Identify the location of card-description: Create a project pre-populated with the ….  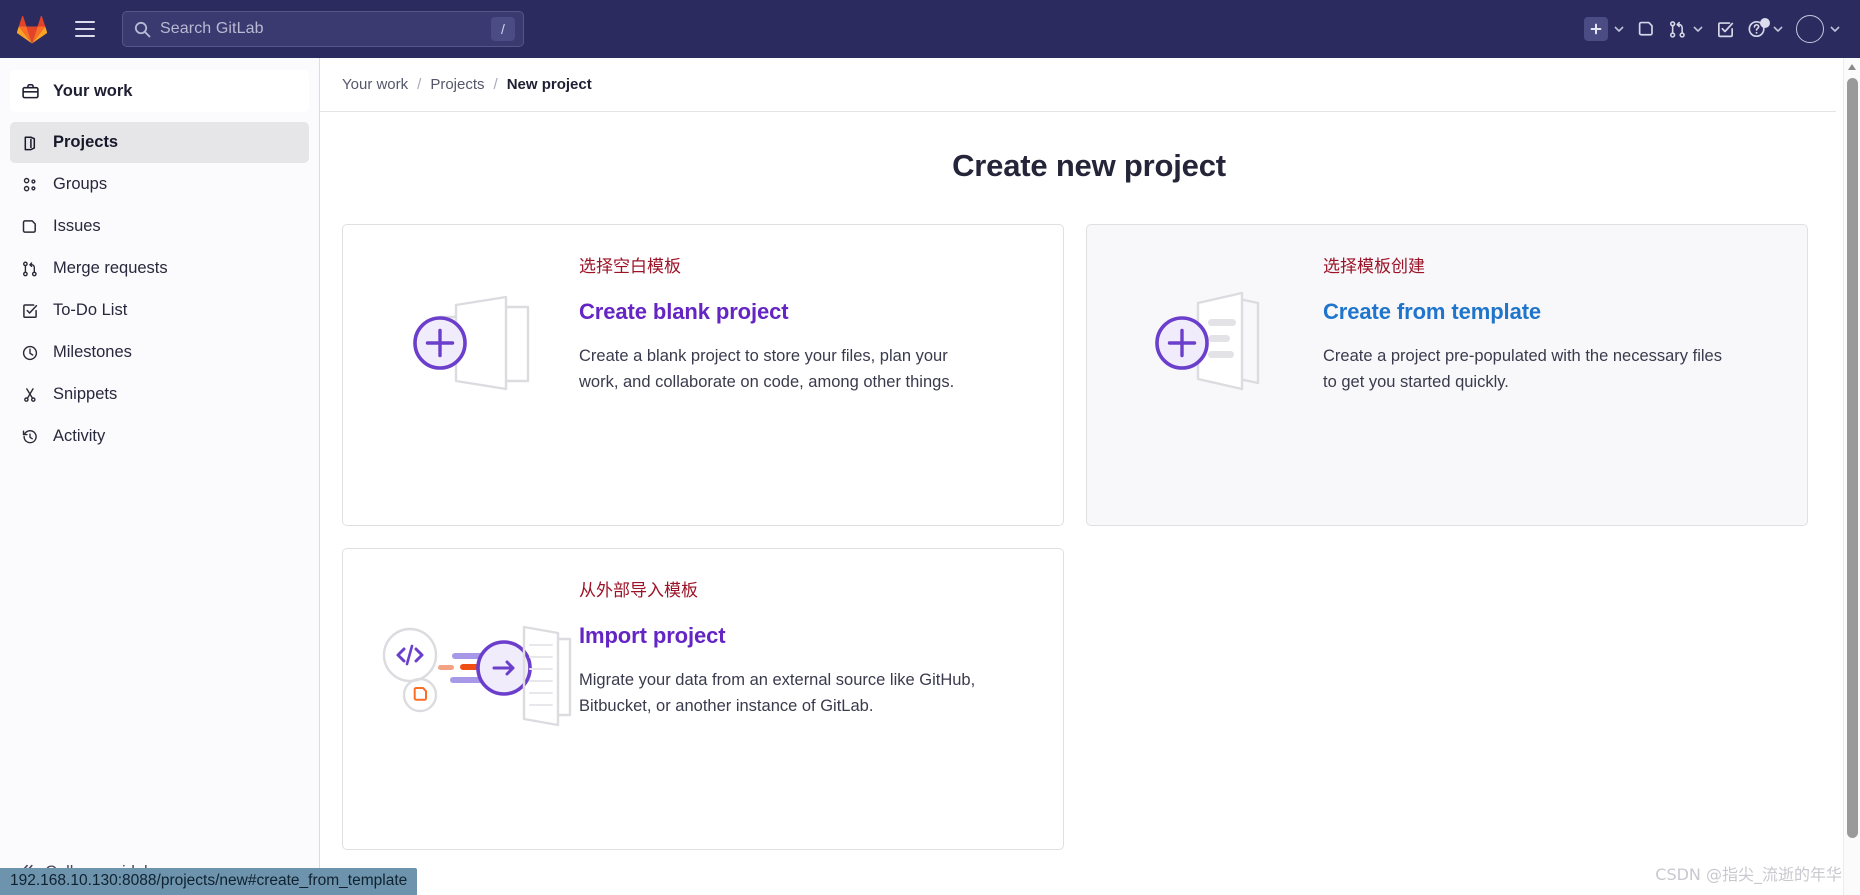
(1522, 369).